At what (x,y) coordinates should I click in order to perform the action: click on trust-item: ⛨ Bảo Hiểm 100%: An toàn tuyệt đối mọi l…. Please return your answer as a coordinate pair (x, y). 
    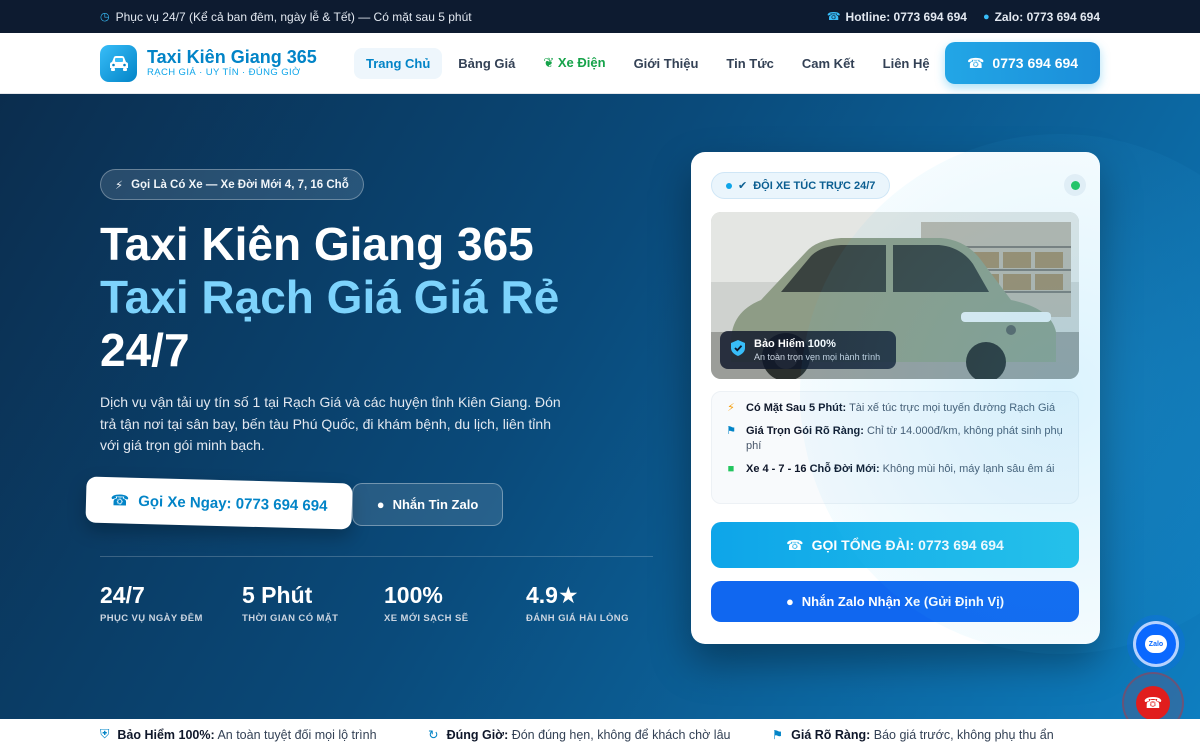
    Looking at the image, I should click on (264, 734).